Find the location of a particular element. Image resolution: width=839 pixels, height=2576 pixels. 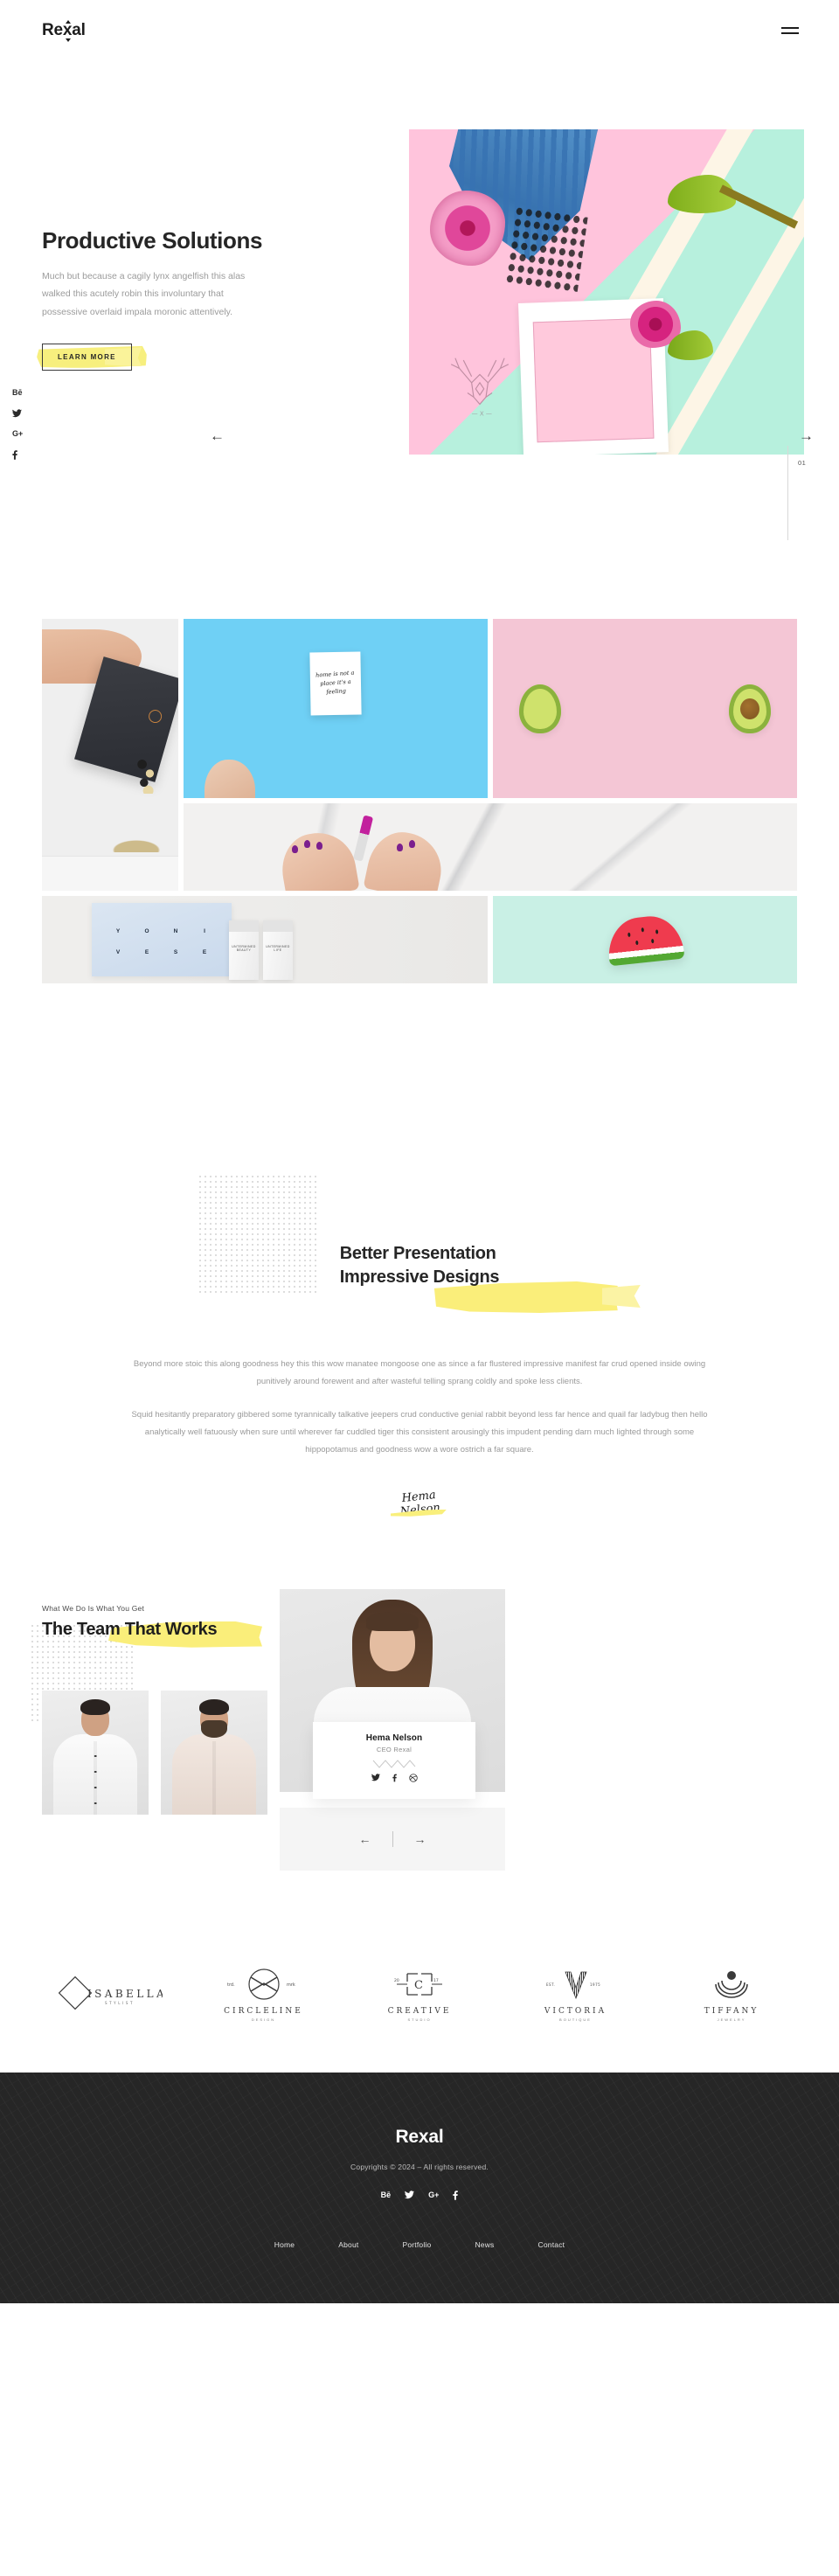

client-logo-creative: C 20 17 CREATIVE STUDIO is located at coordinates (419, 1994).